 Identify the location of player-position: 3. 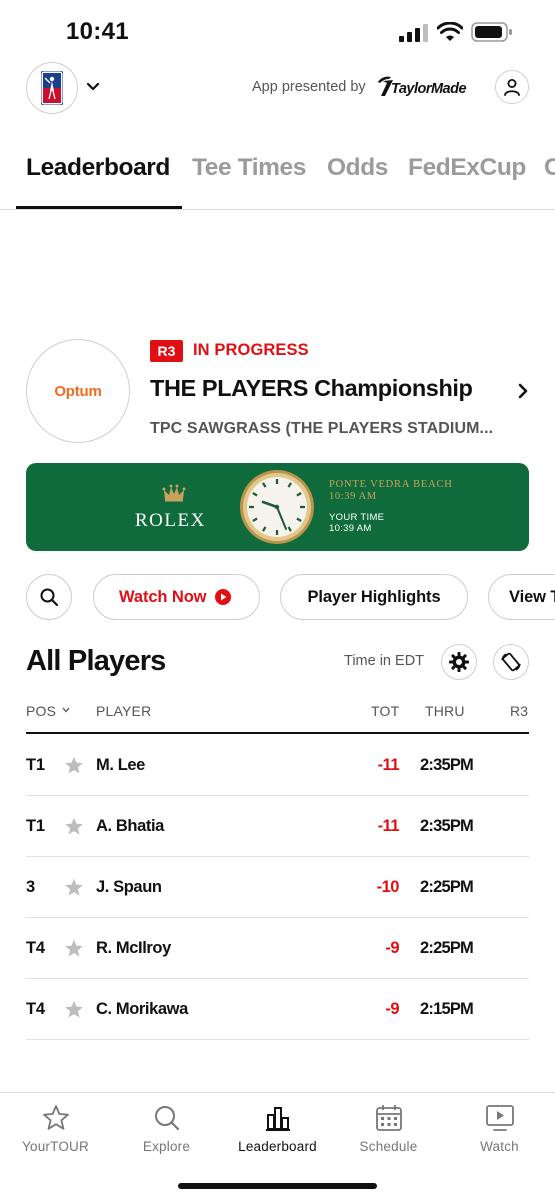
(30, 887).